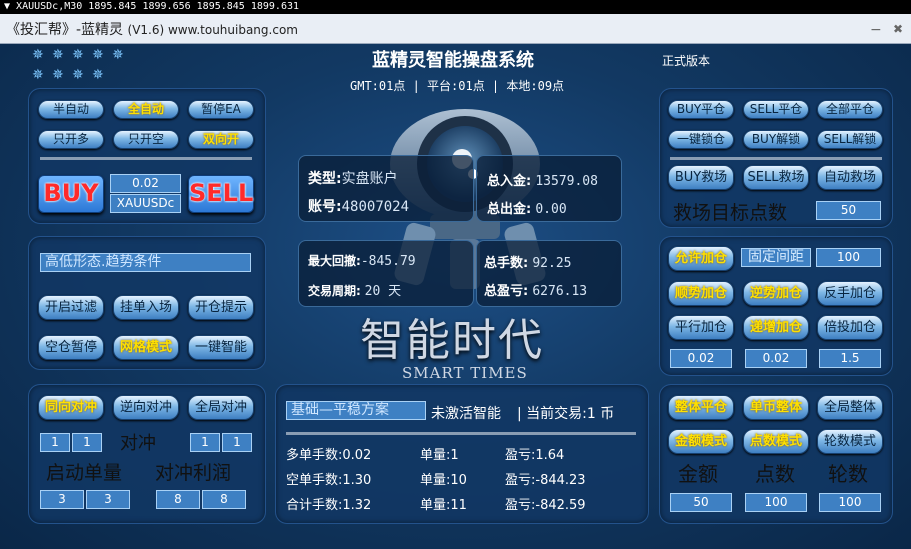 The image size is (911, 549). Describe the element at coordinates (212, 30) in the screenshot. I see `app-version: (V1.6) www.touhuibang.com` at that location.